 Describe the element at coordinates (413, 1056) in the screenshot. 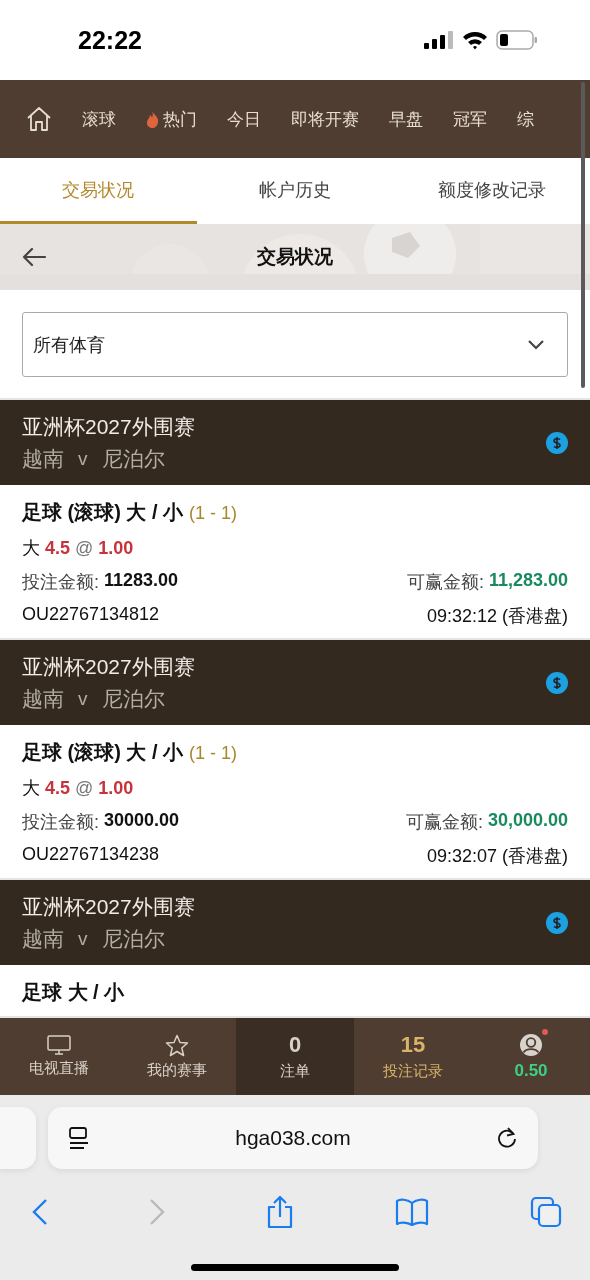

I see `bottom-nav-item: 15 投注记录` at that location.